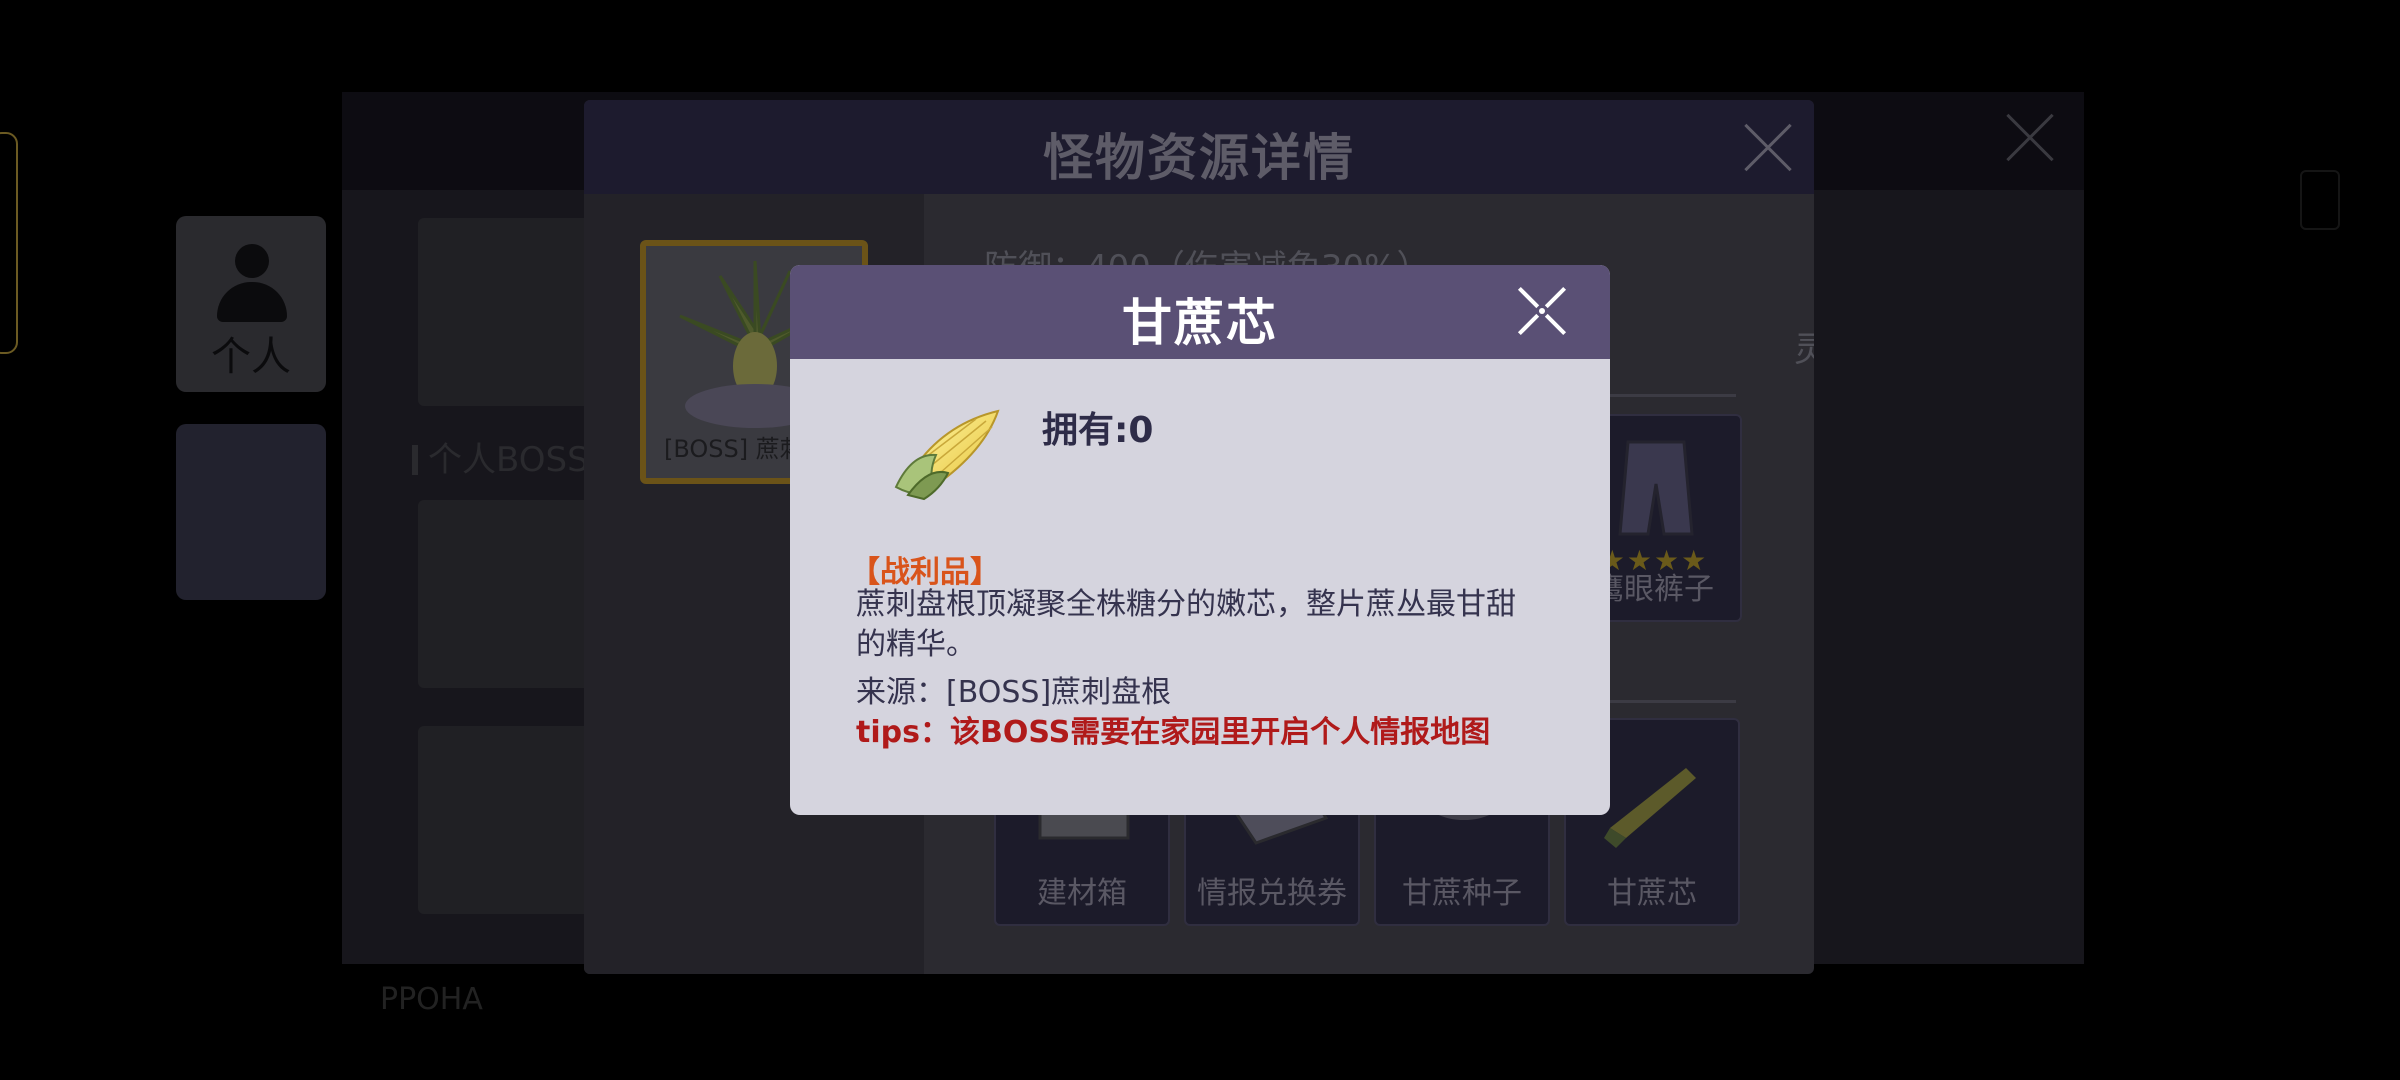 The image size is (2400, 1080). Describe the element at coordinates (1186, 624) in the screenshot. I see `item-description: 蔗刺盘根顶凝聚全株糖分的嫩芯，整片蔗丛最甘甜的精华。` at that location.